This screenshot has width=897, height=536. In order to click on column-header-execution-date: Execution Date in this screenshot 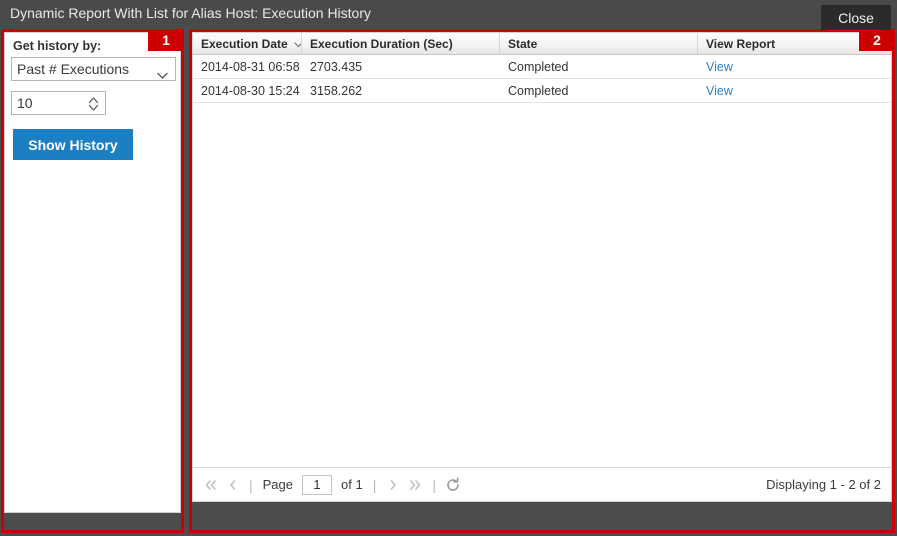, I will do `click(247, 43)`.